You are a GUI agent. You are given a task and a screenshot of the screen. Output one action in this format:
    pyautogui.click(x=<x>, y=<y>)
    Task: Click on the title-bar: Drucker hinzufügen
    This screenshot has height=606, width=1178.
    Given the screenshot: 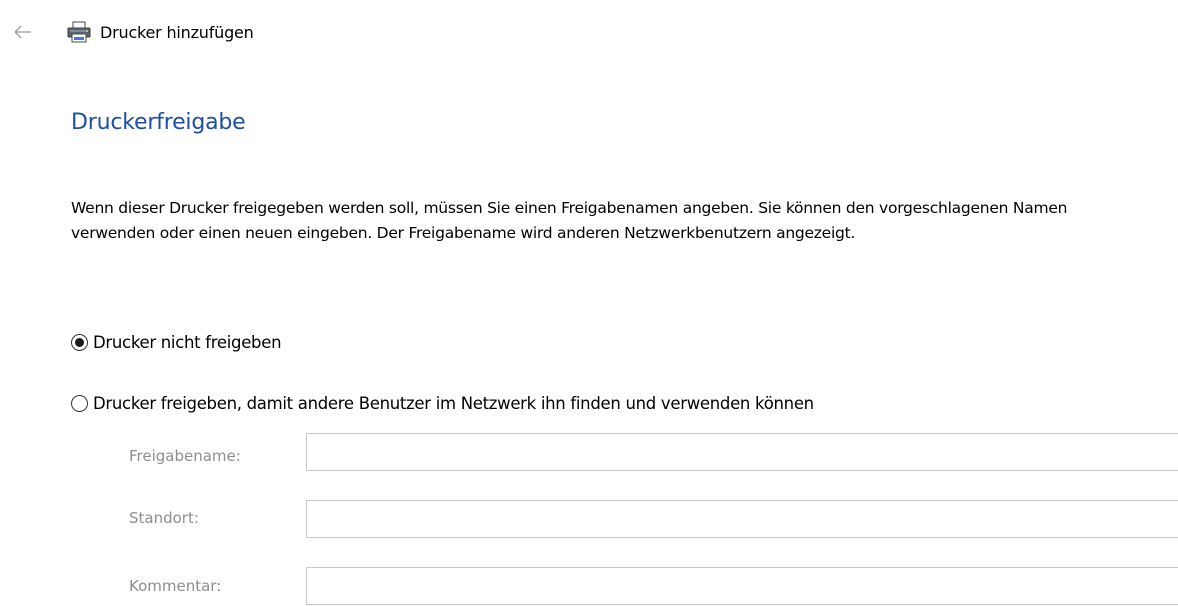 What is the action you would take?
    pyautogui.click(x=160, y=32)
    